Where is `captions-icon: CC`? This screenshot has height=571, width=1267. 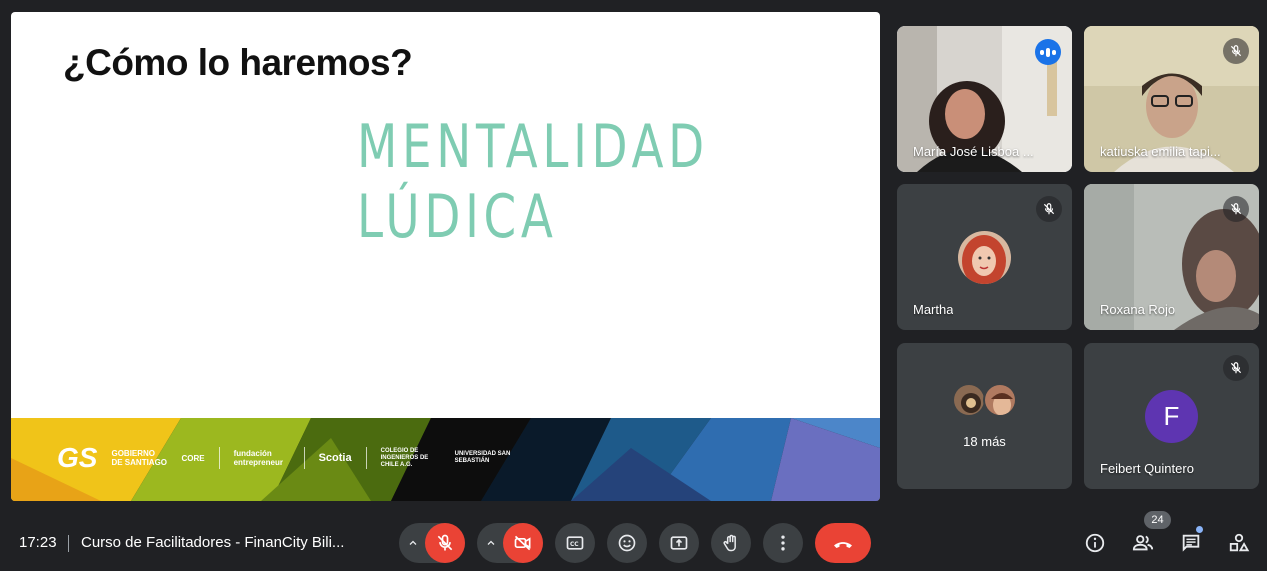 captions-icon: CC is located at coordinates (575, 543).